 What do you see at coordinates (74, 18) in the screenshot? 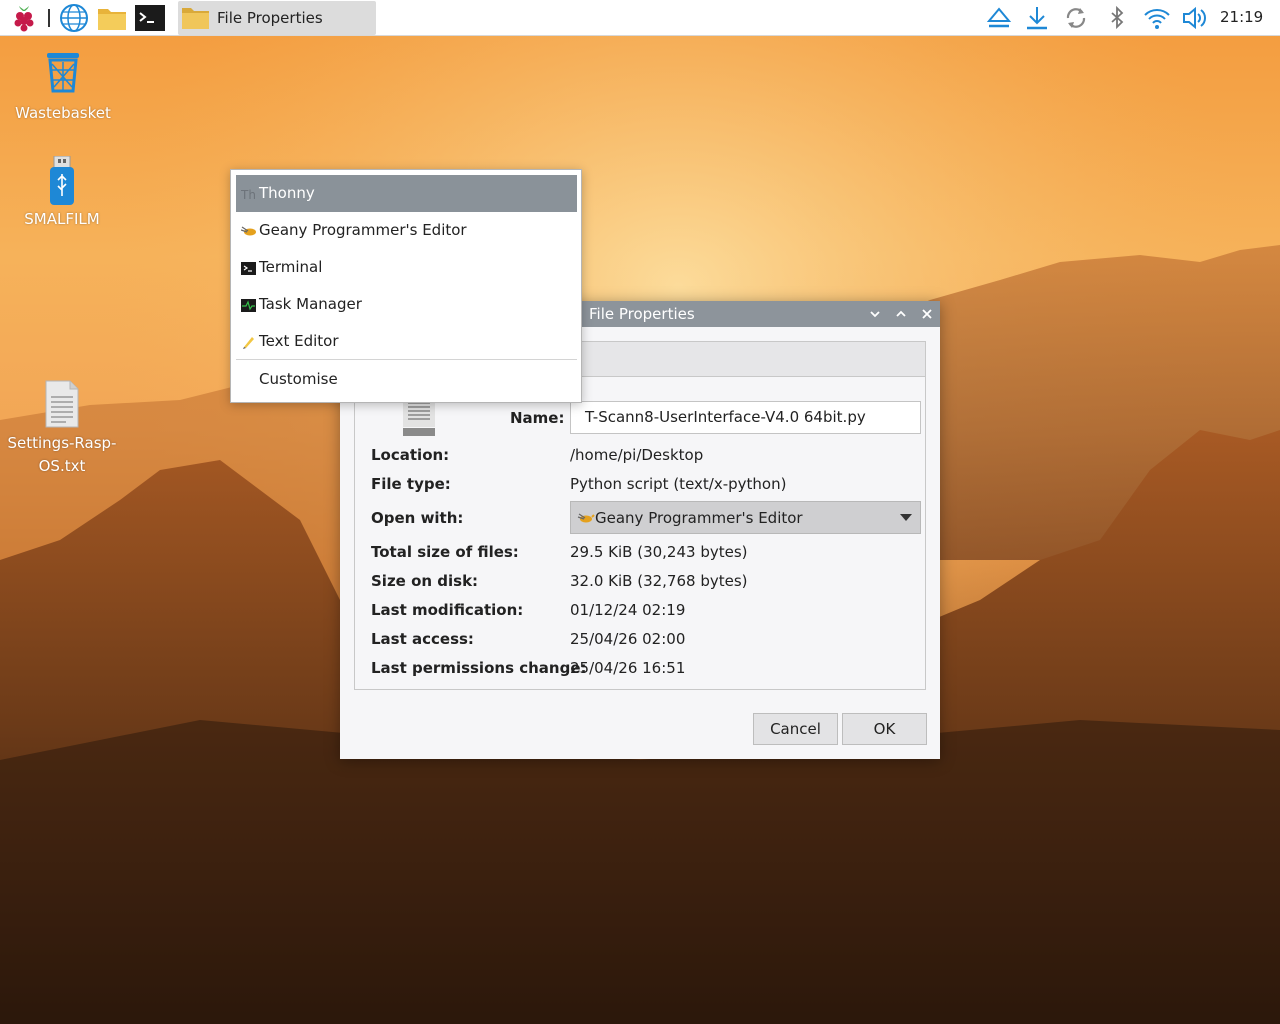
I see `web-browser-icon` at bounding box center [74, 18].